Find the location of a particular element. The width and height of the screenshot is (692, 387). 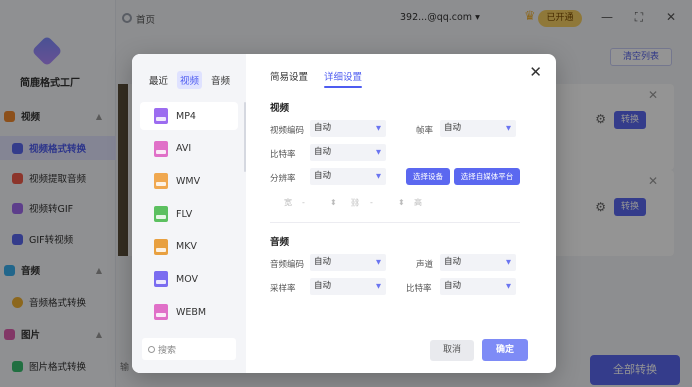

section-divider is located at coordinates (395, 222).